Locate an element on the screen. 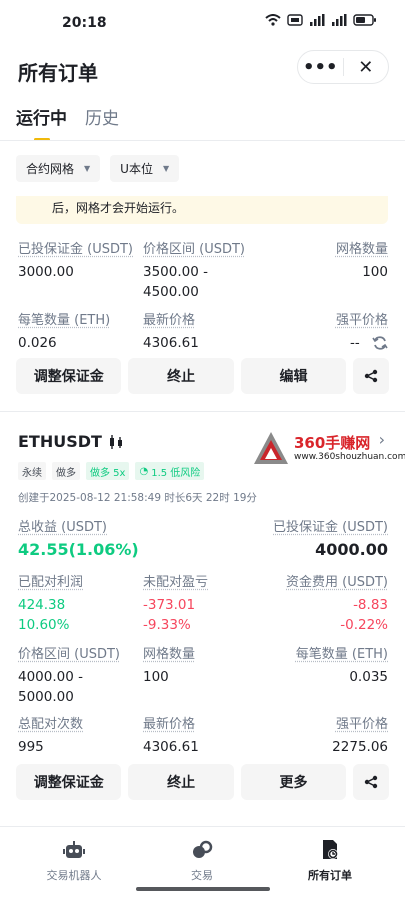  margin-cell: 已投保证金 (USDT) 3000.00 is located at coordinates (75, 260).